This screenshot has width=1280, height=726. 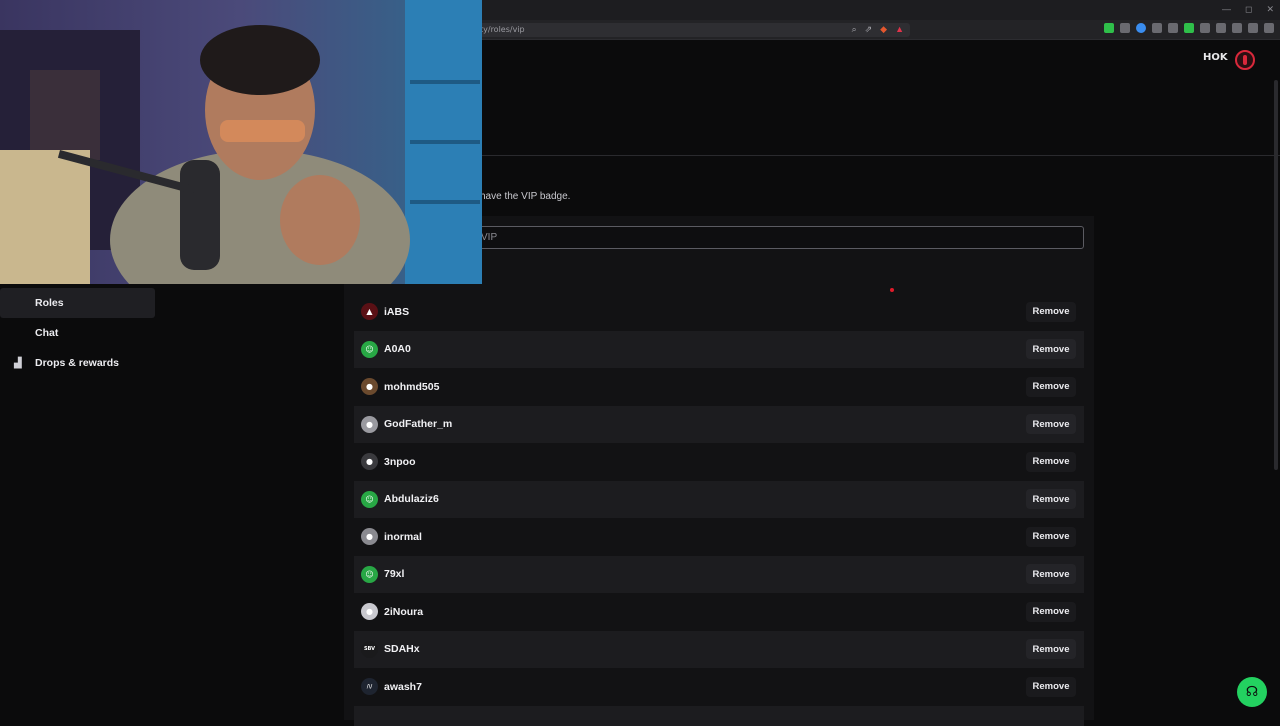 I want to click on shield-icon: ◆, so click(x=883, y=29).